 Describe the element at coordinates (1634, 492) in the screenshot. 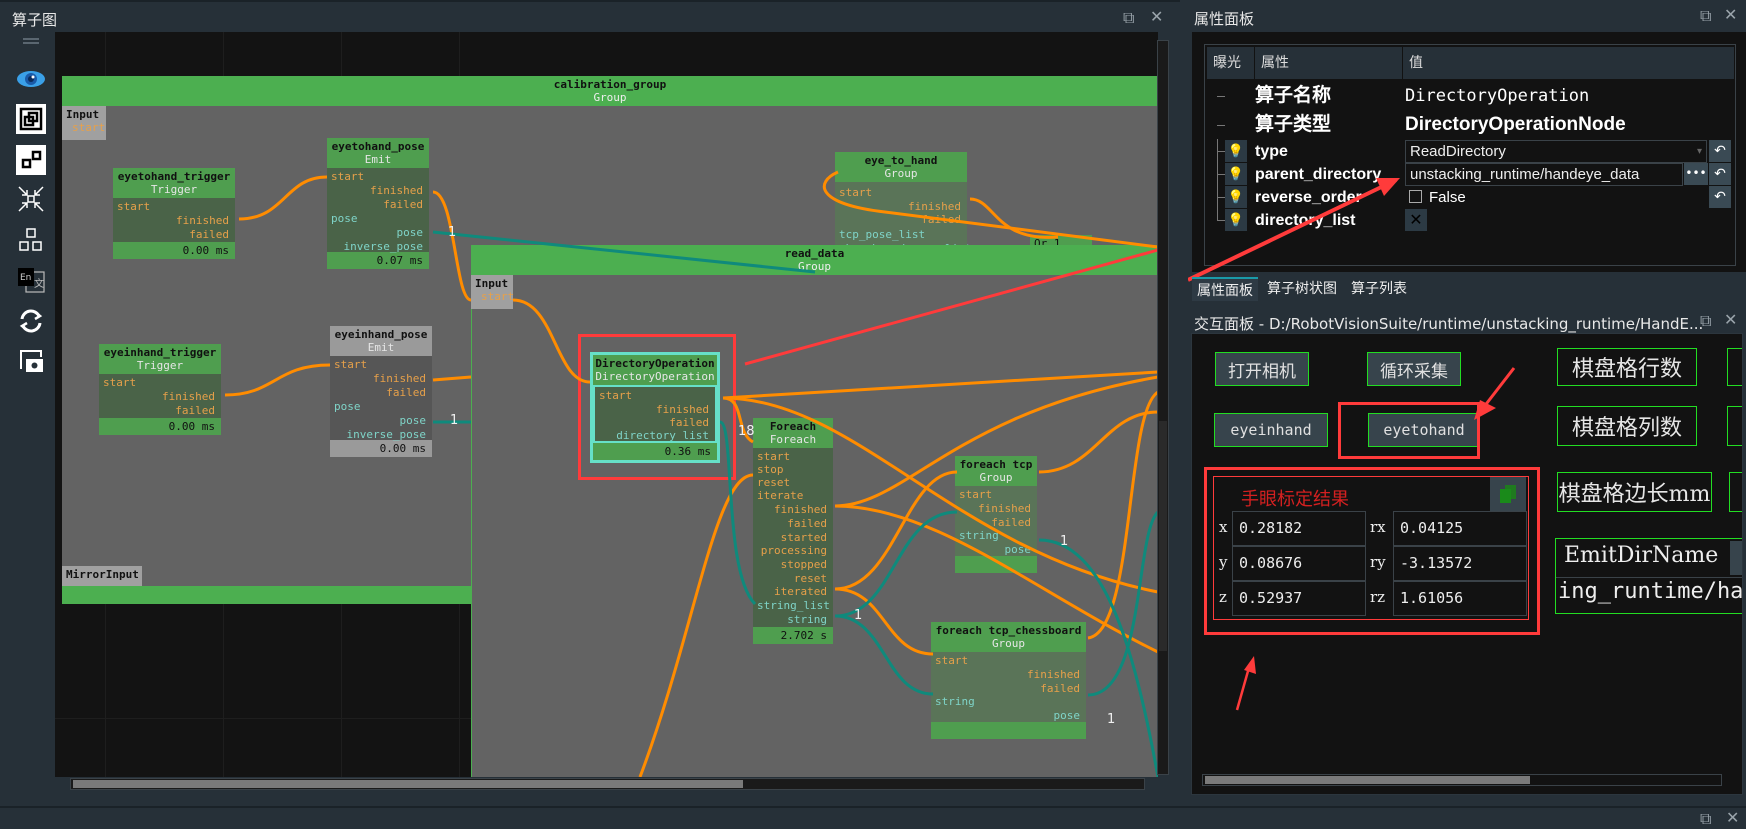

I see `chessboard-edge-label: 棋盘格边长mm` at that location.